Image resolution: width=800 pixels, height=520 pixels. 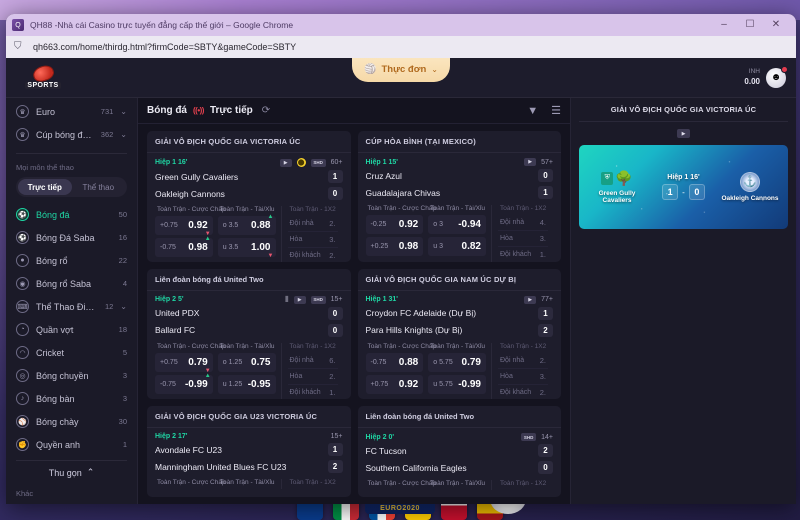 I want to click on overunder-cell-1: u 5.75 -0.99, so click(x=457, y=384).